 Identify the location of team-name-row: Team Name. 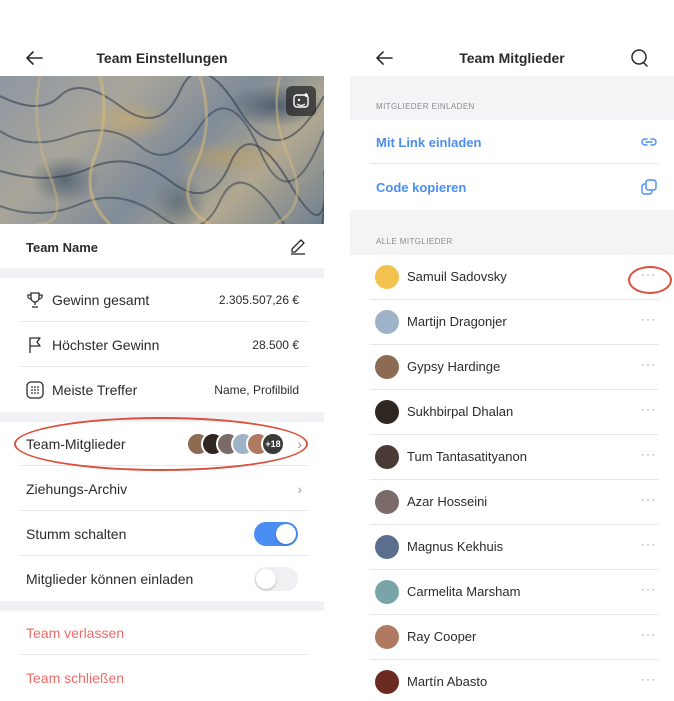
(162, 248).